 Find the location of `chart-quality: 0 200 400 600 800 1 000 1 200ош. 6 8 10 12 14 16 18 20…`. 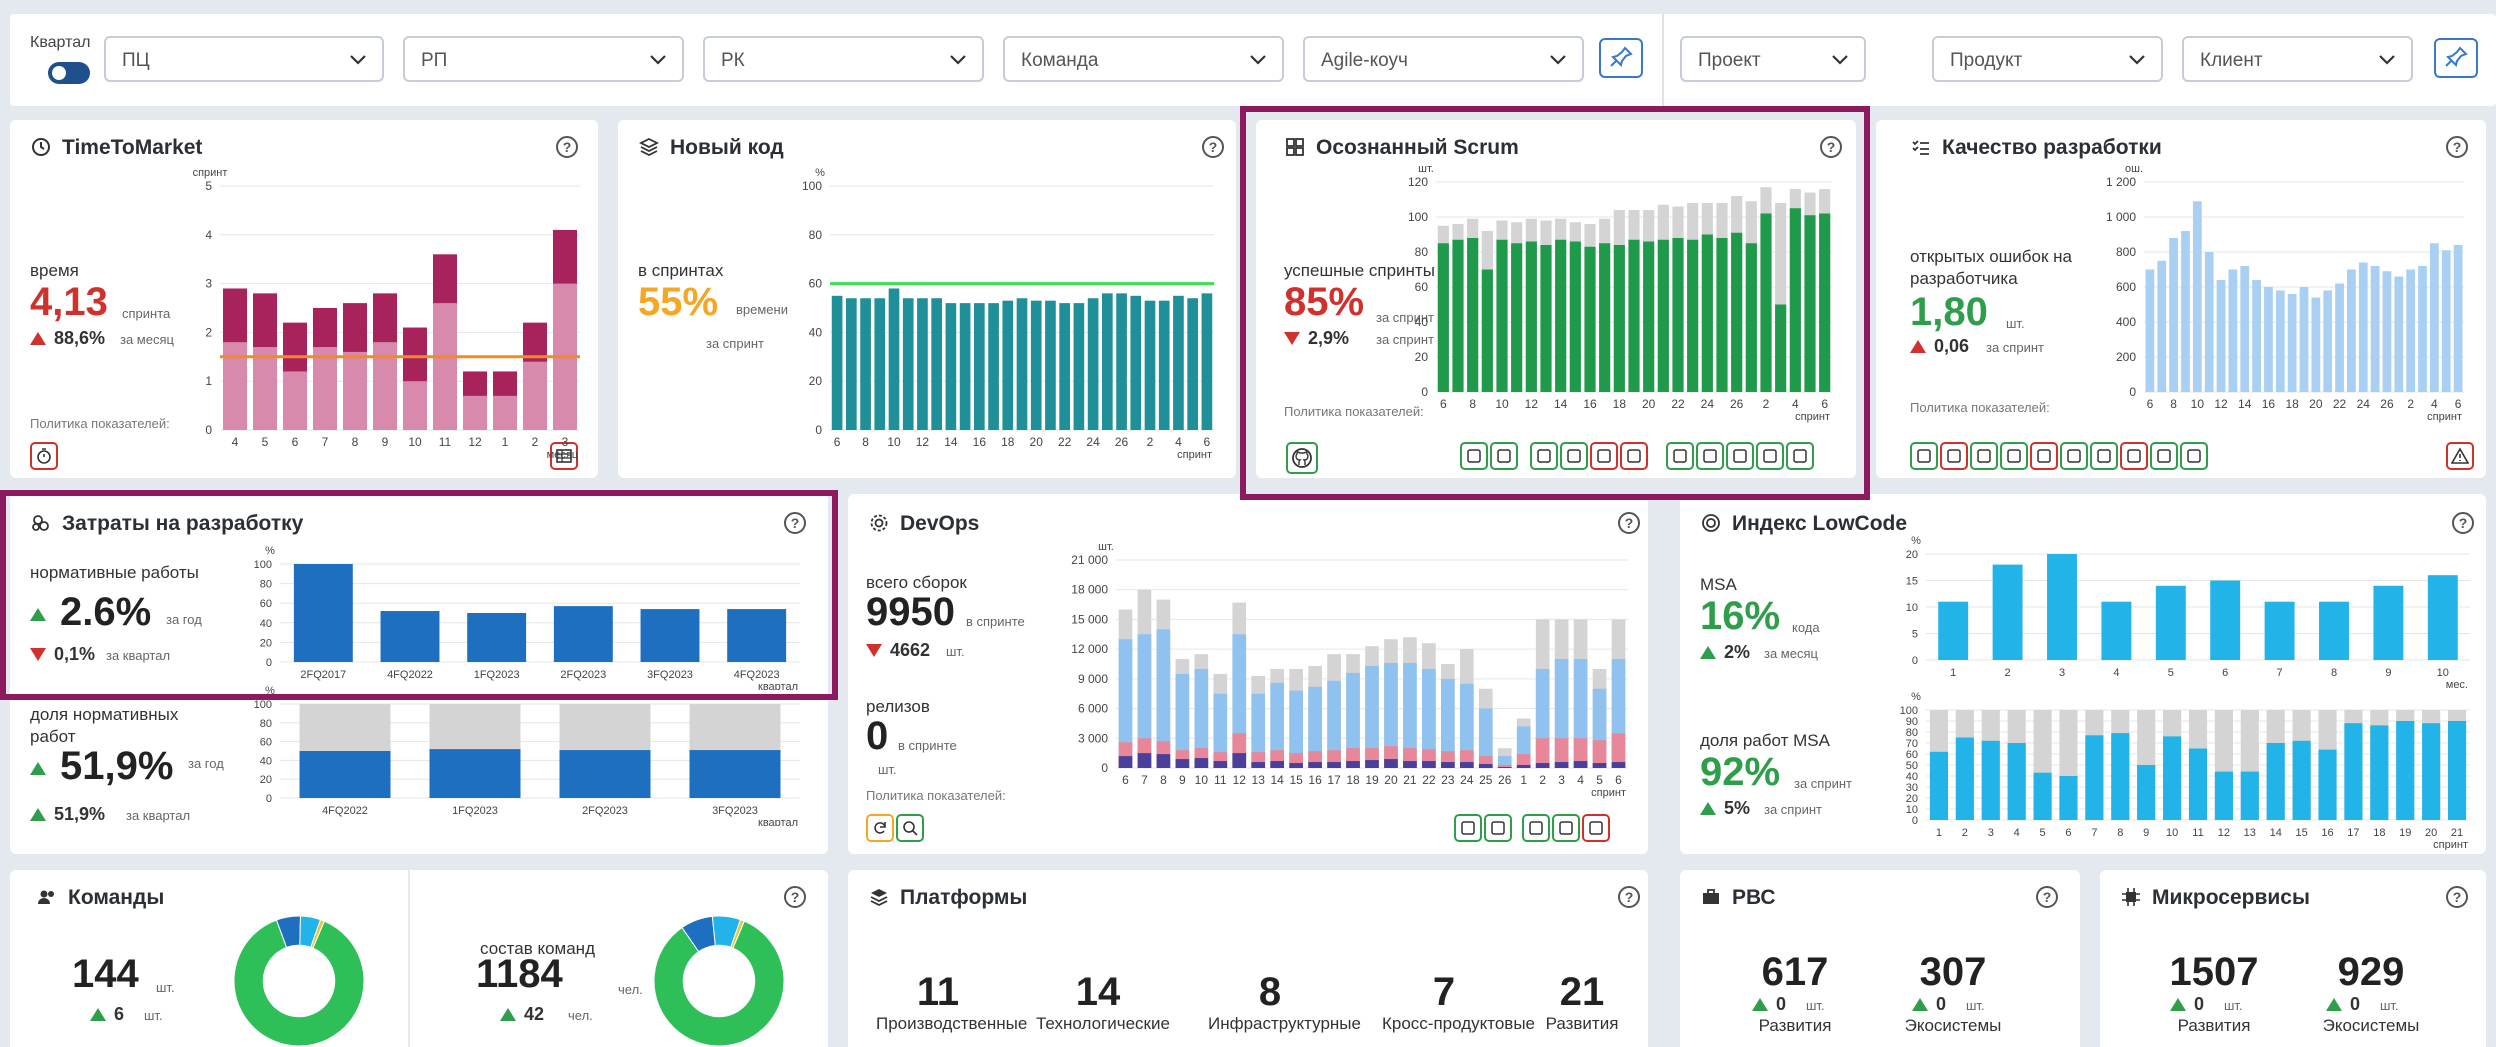

chart-quality: 0 200 400 600 800 1 000 1 200ош. 6 8 10 12 14 16 18 20… is located at coordinates (2285, 294).